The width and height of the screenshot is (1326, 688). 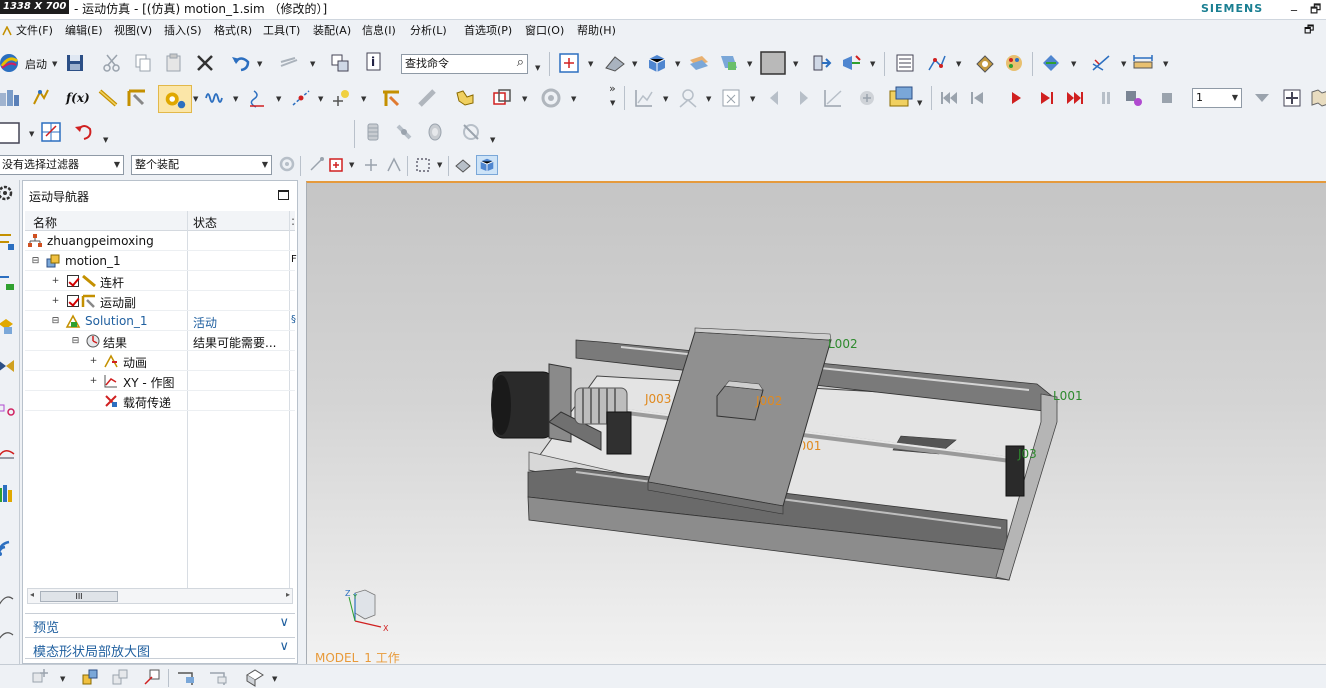 I want to click on select-body-icon, so click(x=463, y=165).